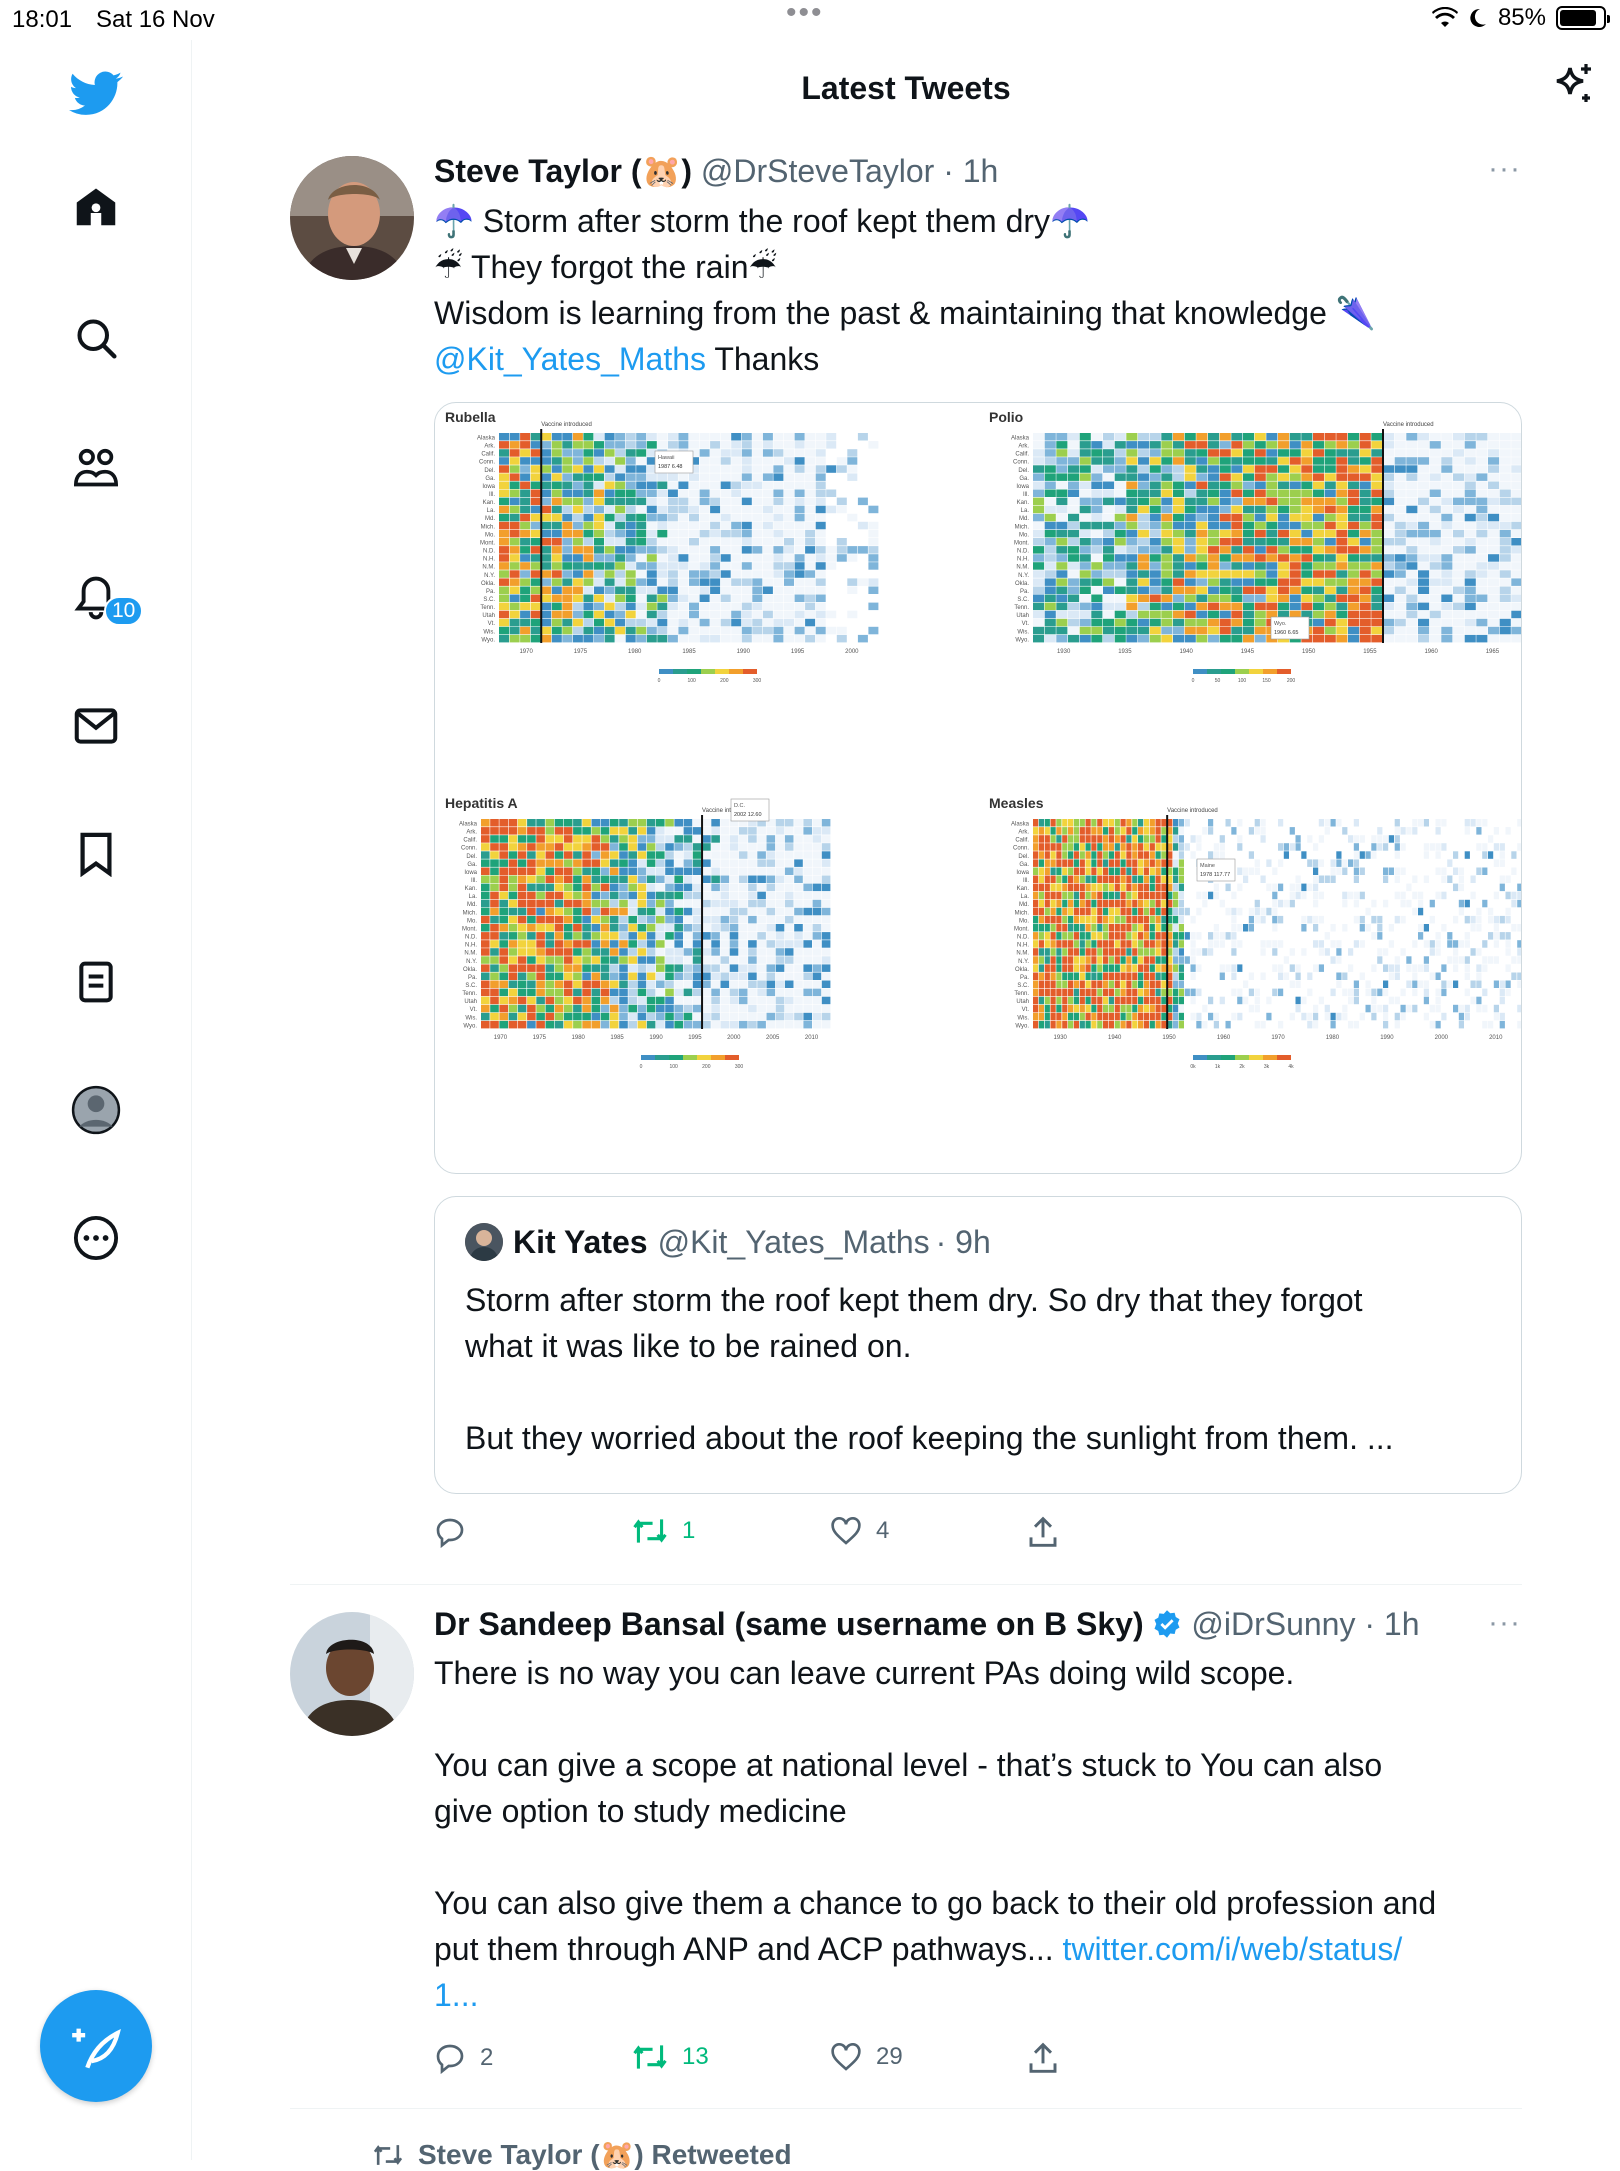  I want to click on sparkle-icon, so click(1574, 88).